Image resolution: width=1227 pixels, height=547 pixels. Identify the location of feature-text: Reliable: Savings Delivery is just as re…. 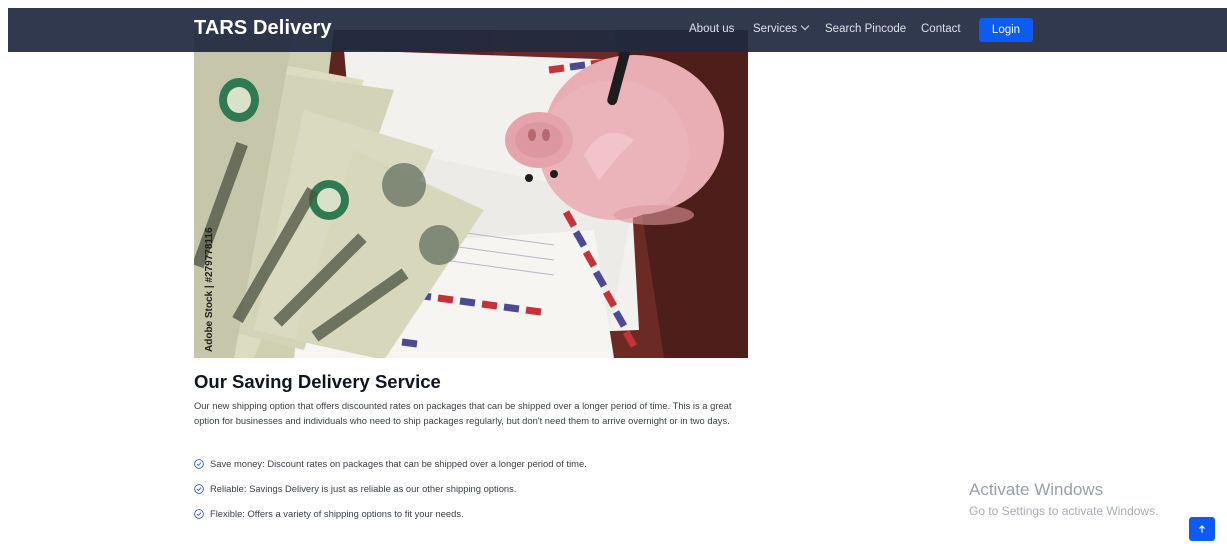
(363, 488).